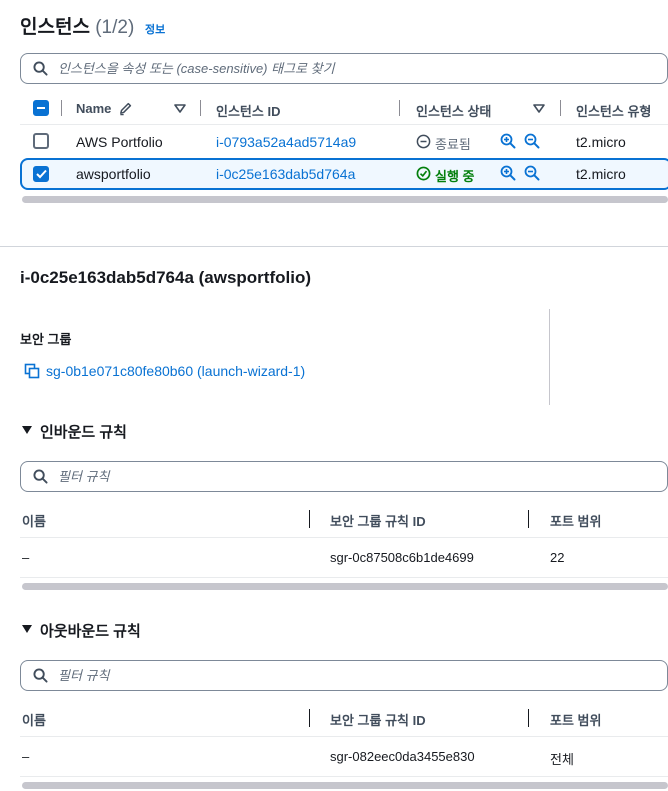 This screenshot has height=791, width=668. I want to click on column-header-state: 인스턴스 상태, so click(453, 110).